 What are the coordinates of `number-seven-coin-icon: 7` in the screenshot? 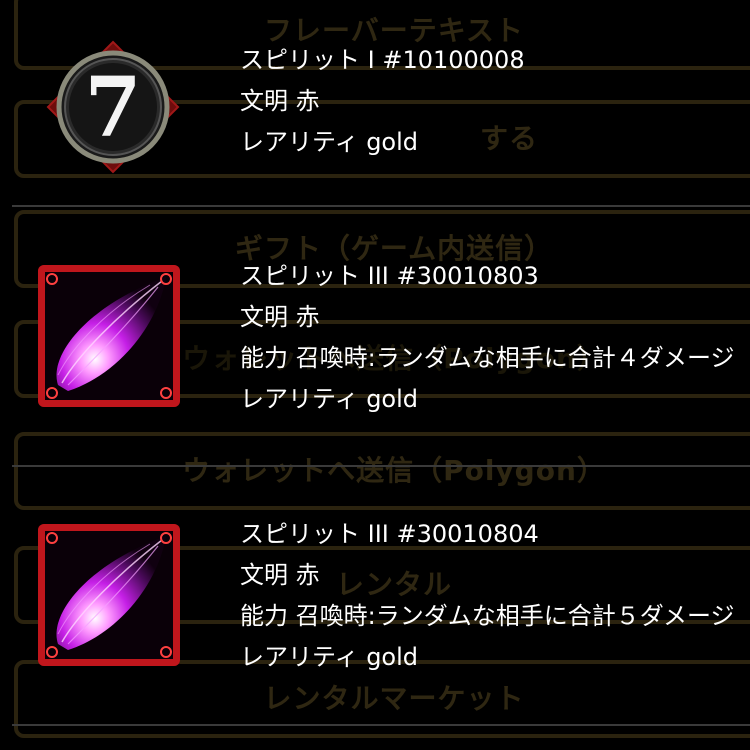 It's located at (113, 107).